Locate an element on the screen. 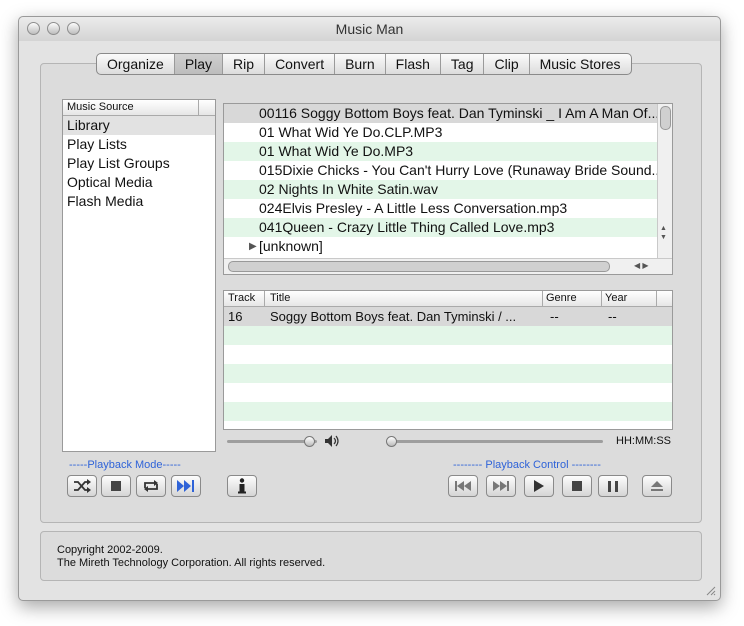 The height and width of the screenshot is (626, 744). source-item-play-list-groups: Play List Groups is located at coordinates (139, 163).